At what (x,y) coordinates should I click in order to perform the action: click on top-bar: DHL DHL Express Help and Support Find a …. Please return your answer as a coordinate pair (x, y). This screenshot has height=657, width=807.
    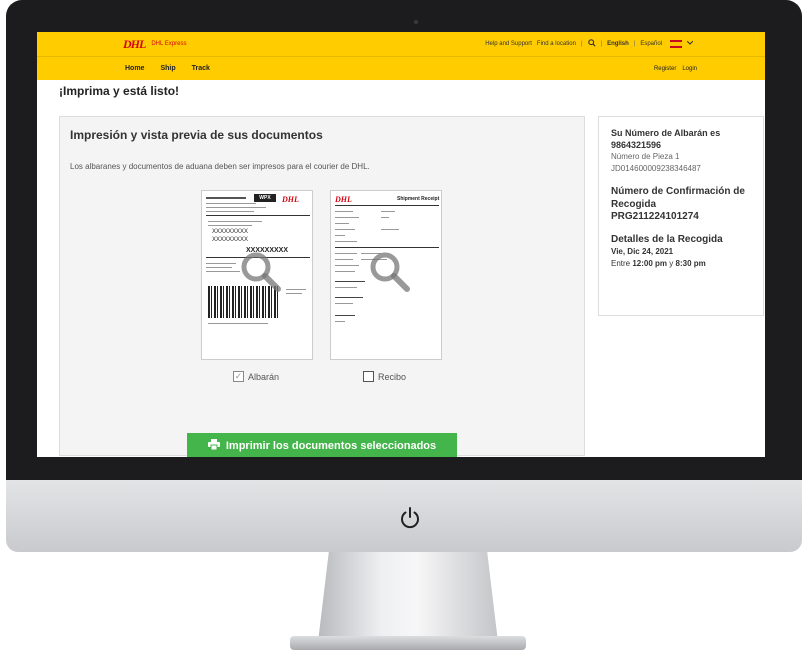
    Looking at the image, I should click on (401, 44).